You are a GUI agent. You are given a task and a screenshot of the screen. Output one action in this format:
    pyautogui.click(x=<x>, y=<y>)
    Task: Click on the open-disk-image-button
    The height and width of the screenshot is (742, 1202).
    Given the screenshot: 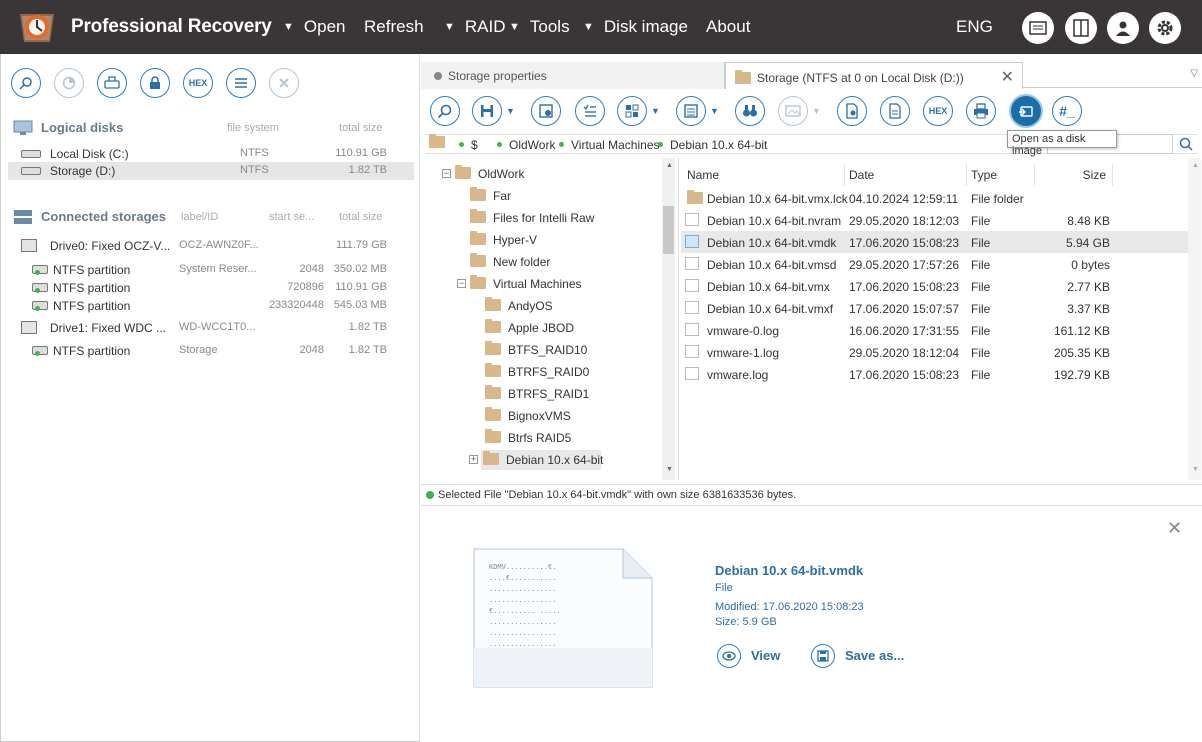 What is the action you would take?
    pyautogui.click(x=1026, y=111)
    